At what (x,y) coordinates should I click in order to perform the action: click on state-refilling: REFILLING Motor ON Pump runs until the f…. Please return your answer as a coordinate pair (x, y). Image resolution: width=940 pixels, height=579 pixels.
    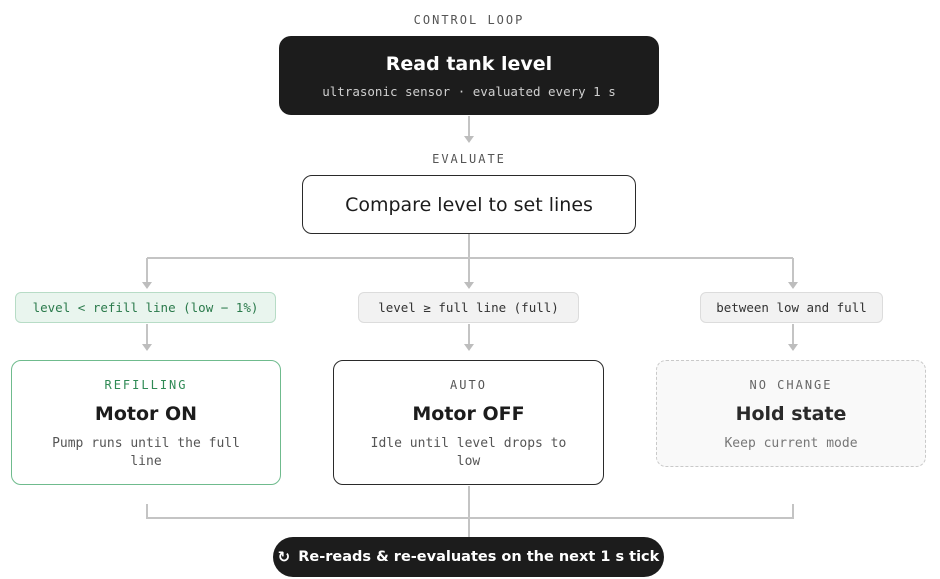
    Looking at the image, I should click on (146, 422).